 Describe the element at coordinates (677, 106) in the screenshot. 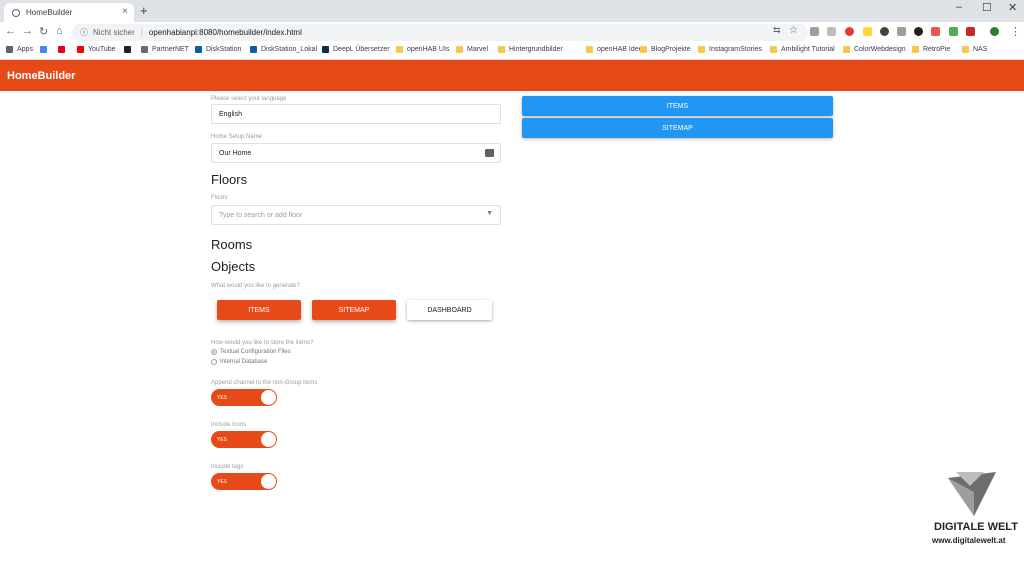

I see `preview-items-tab: ITEMS` at that location.